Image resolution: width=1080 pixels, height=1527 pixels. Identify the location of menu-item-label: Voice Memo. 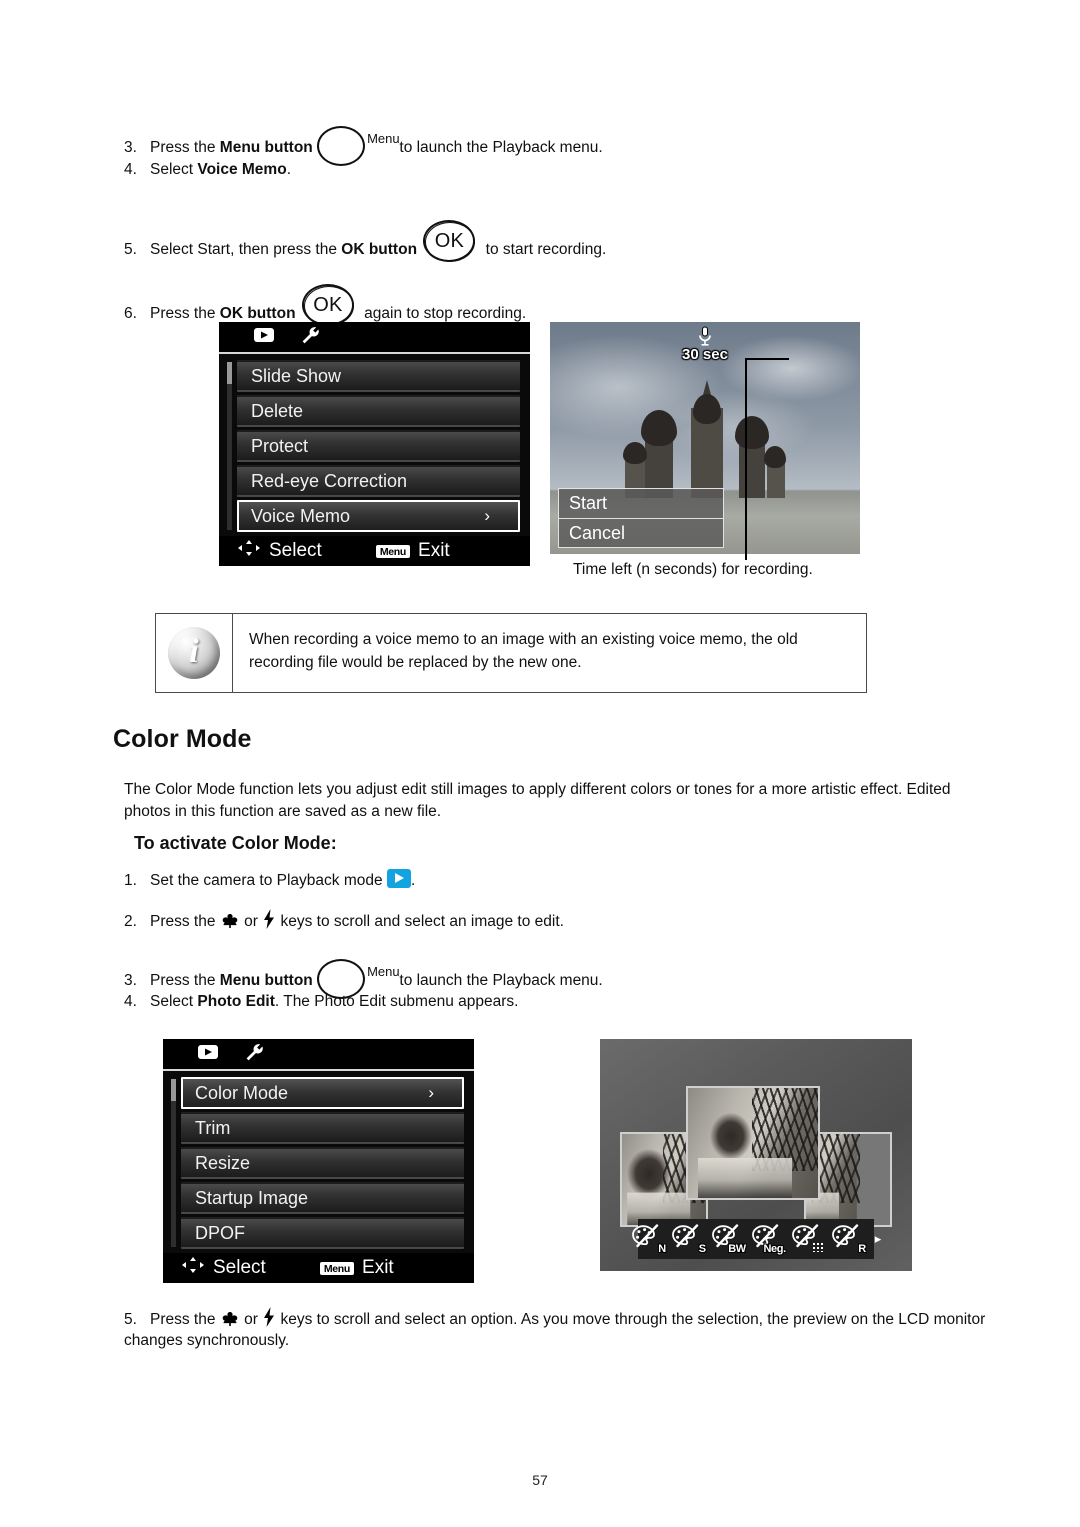
(301, 515).